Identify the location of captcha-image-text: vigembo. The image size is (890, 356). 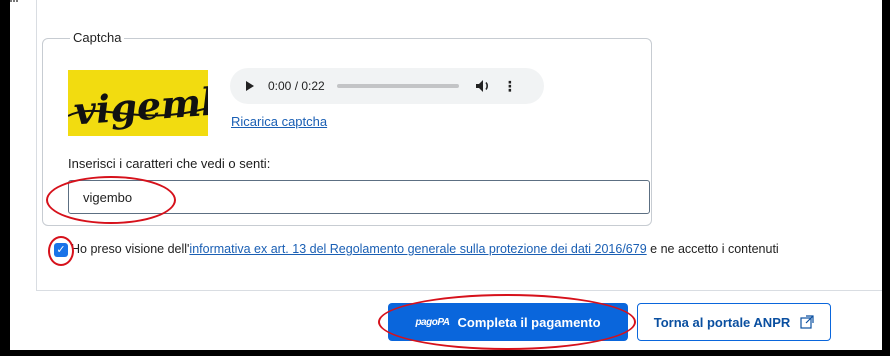
(140, 104).